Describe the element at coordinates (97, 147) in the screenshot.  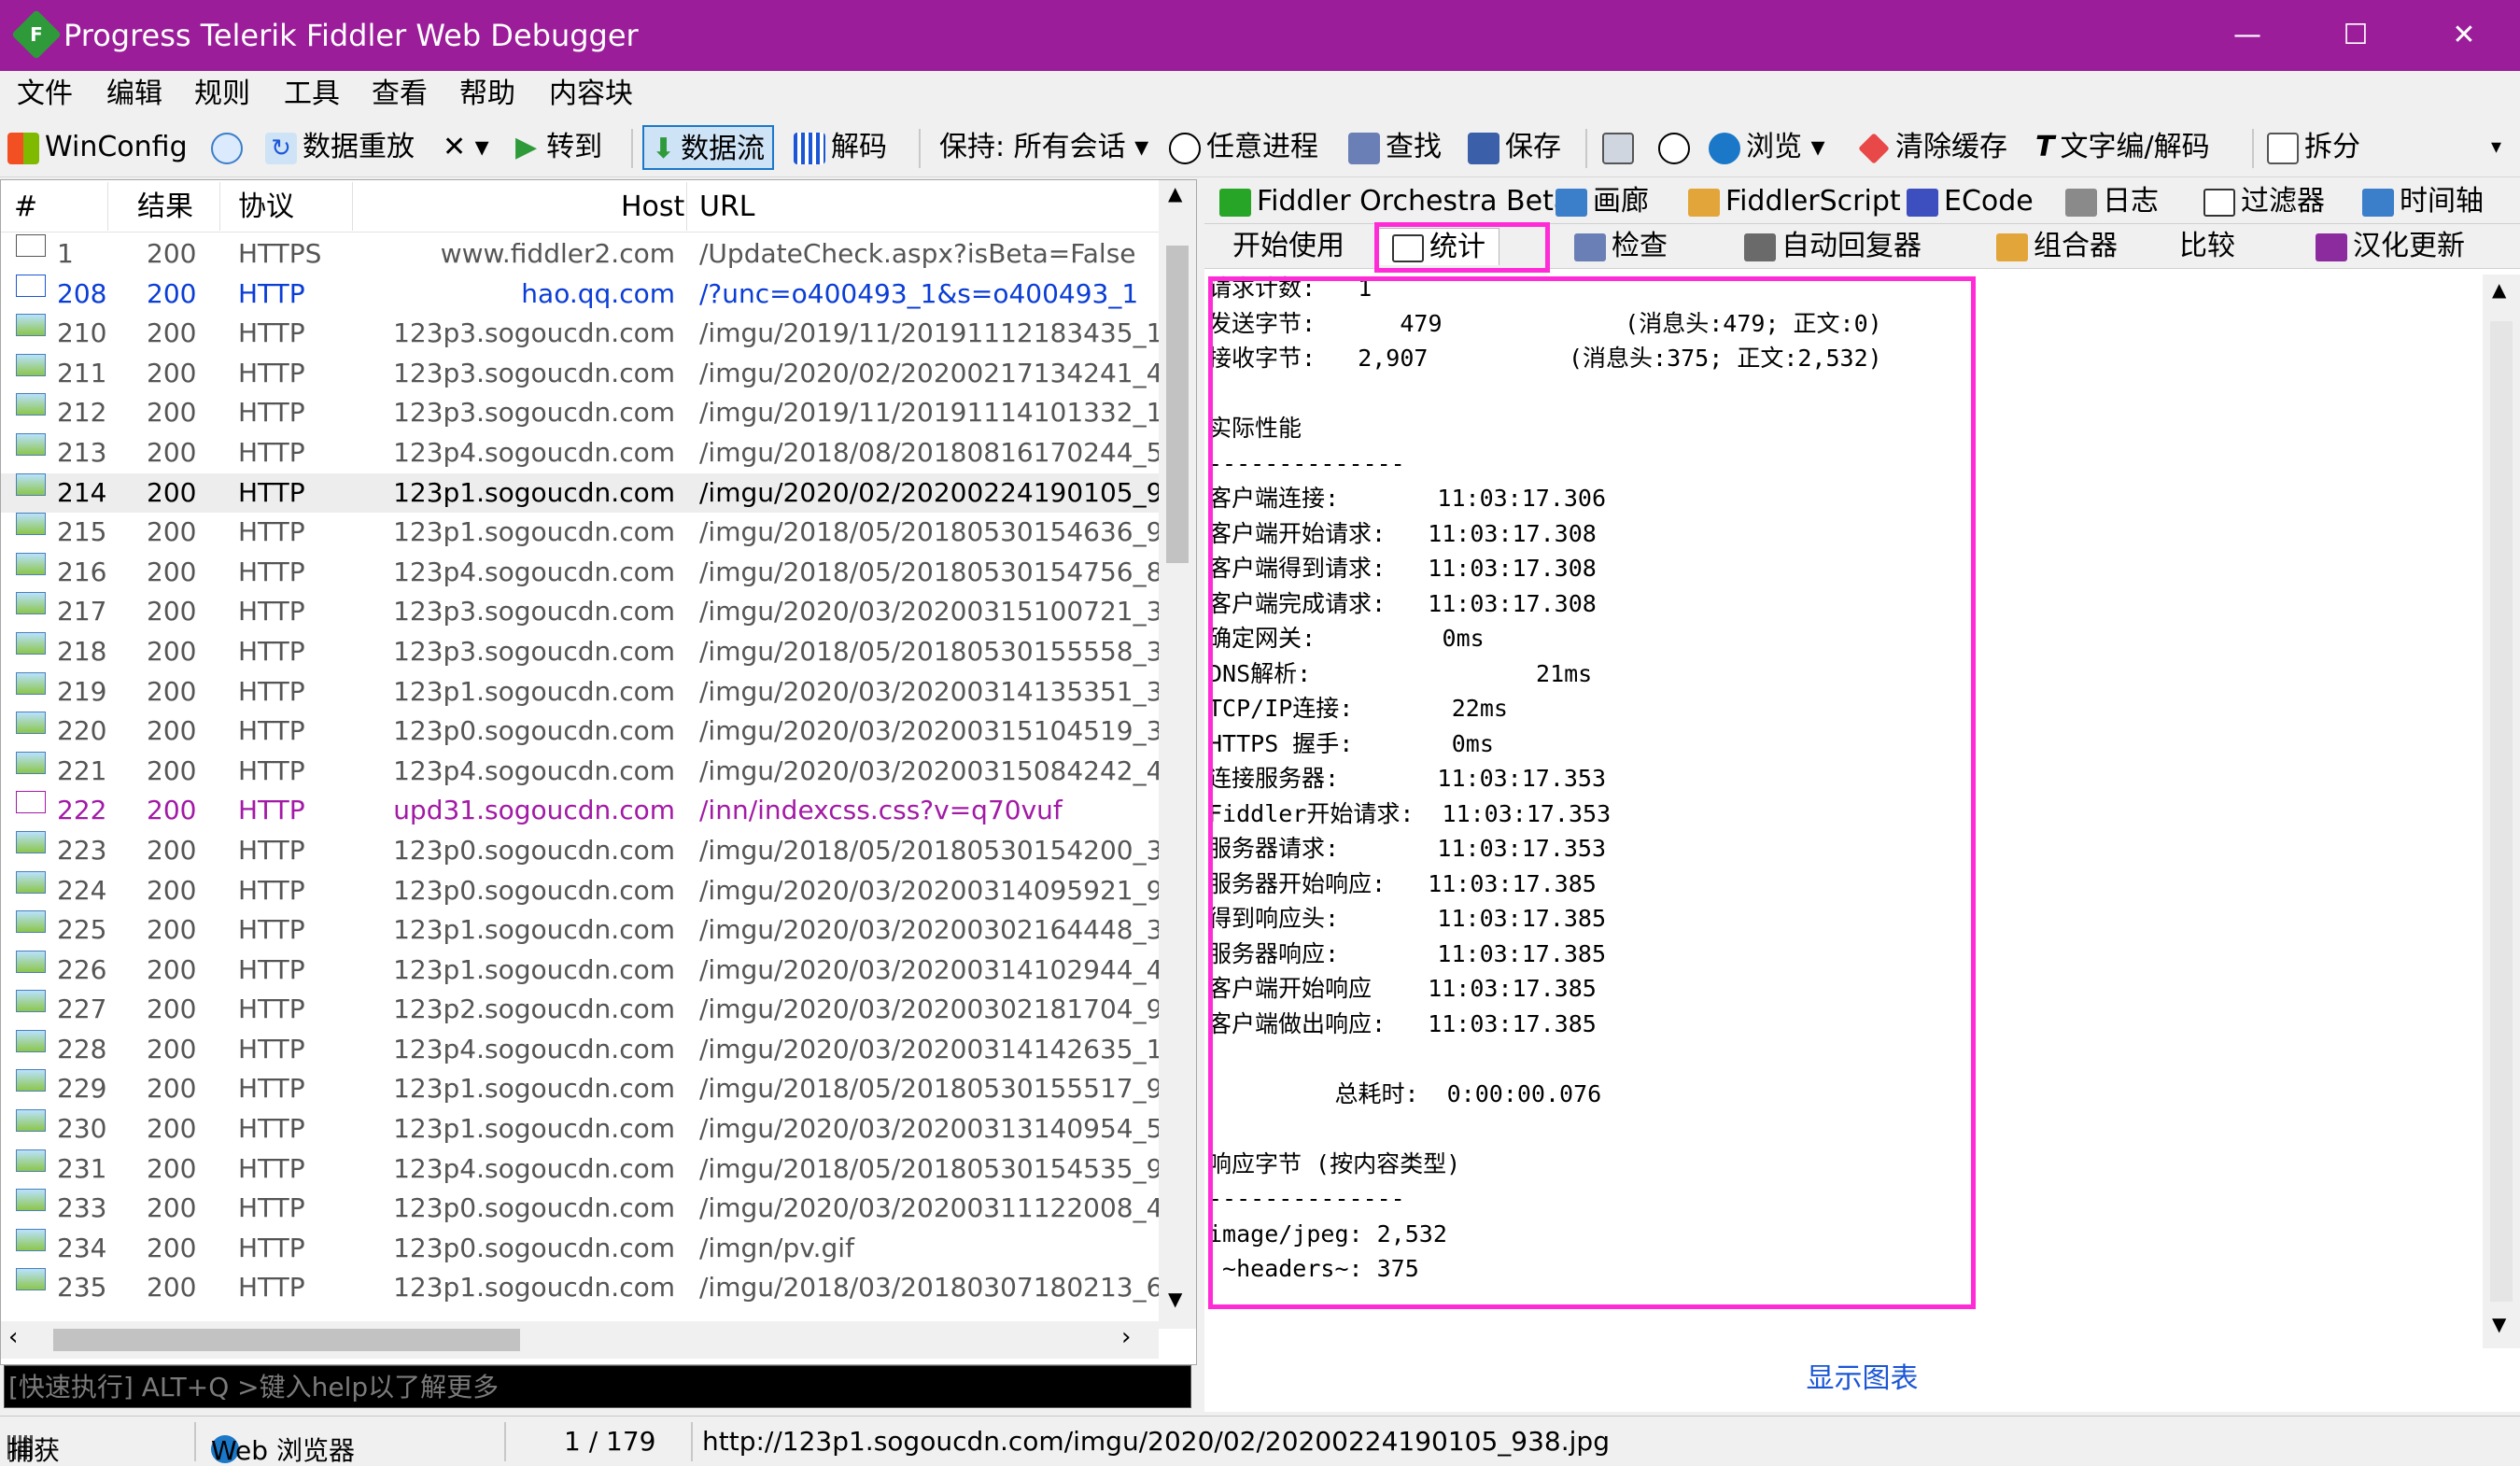
I see `winconfig-button: WinConfig` at that location.